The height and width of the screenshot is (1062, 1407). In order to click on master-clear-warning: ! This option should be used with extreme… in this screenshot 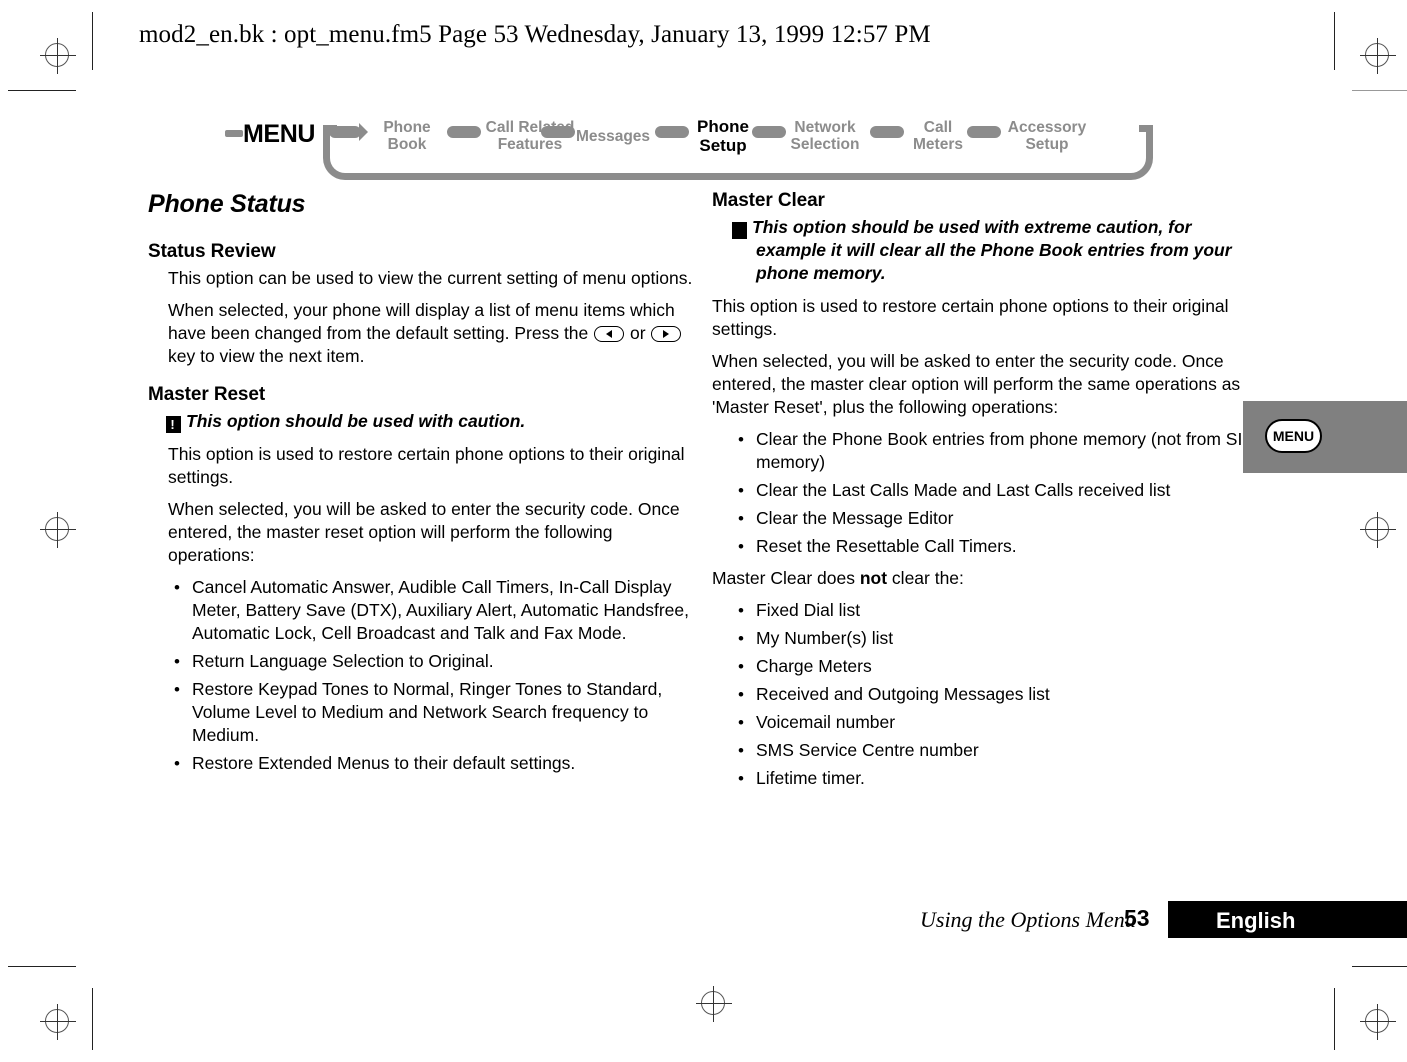, I will do `click(984, 250)`.